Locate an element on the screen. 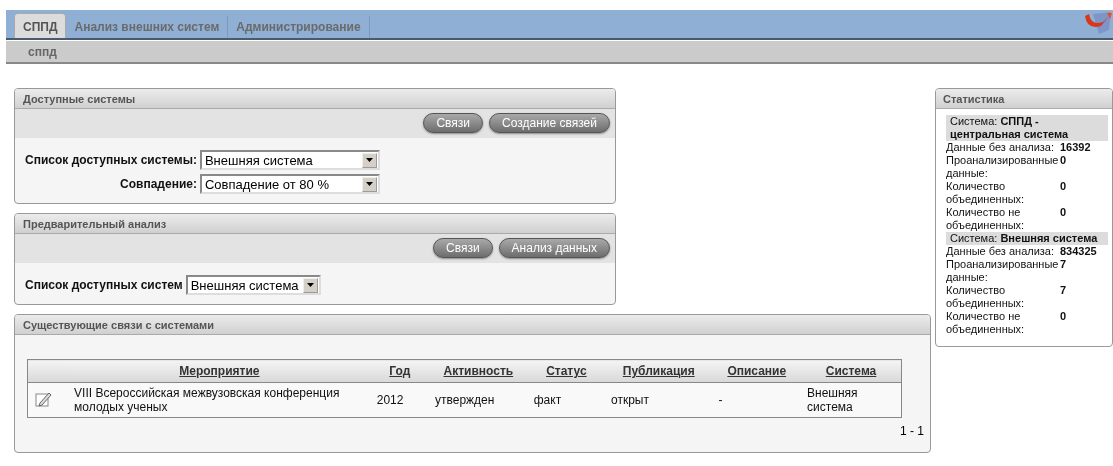  field-label: Совпадение: is located at coordinates (158, 184).